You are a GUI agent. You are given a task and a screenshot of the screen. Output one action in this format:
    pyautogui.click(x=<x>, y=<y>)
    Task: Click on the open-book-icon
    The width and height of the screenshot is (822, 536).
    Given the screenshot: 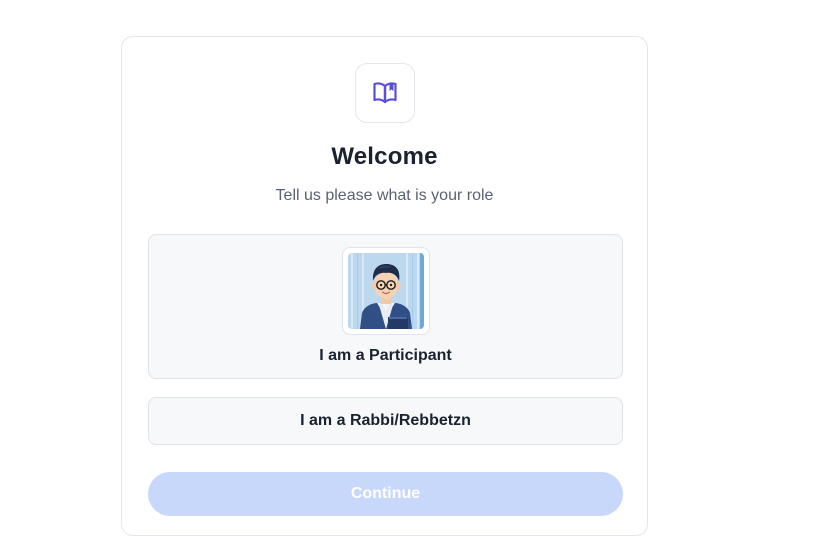 What is the action you would take?
    pyautogui.click(x=385, y=93)
    